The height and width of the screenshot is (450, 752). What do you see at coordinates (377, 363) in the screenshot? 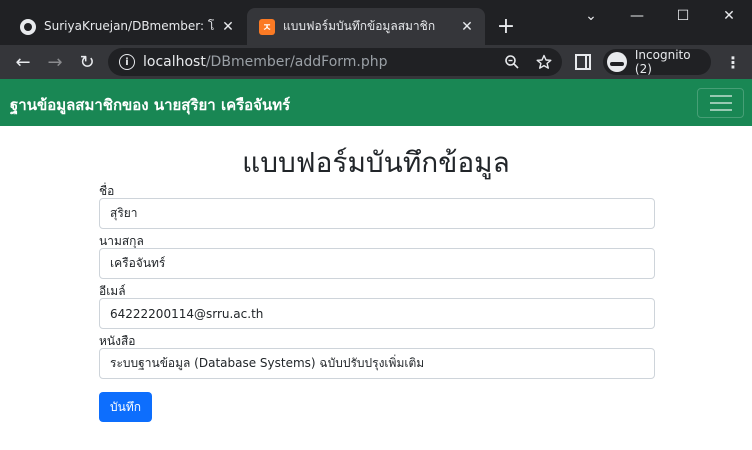
I see `book-input` at bounding box center [377, 363].